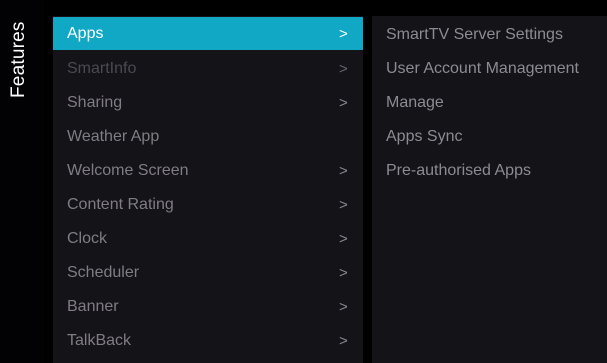 Image resolution: width=607 pixels, height=363 pixels. I want to click on submenu-item-manage: Manage, so click(415, 103).